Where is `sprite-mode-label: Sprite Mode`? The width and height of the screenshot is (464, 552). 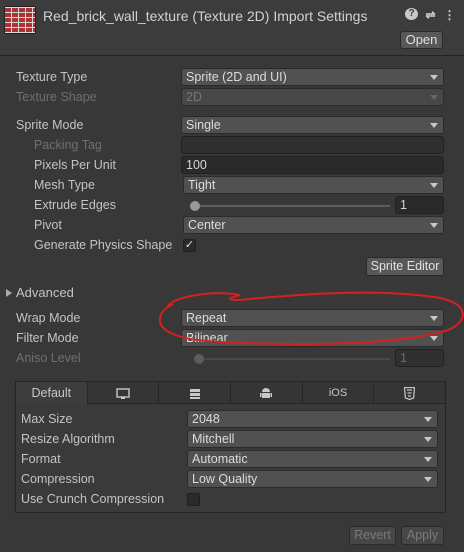 sprite-mode-label: Sprite Mode is located at coordinates (50, 125).